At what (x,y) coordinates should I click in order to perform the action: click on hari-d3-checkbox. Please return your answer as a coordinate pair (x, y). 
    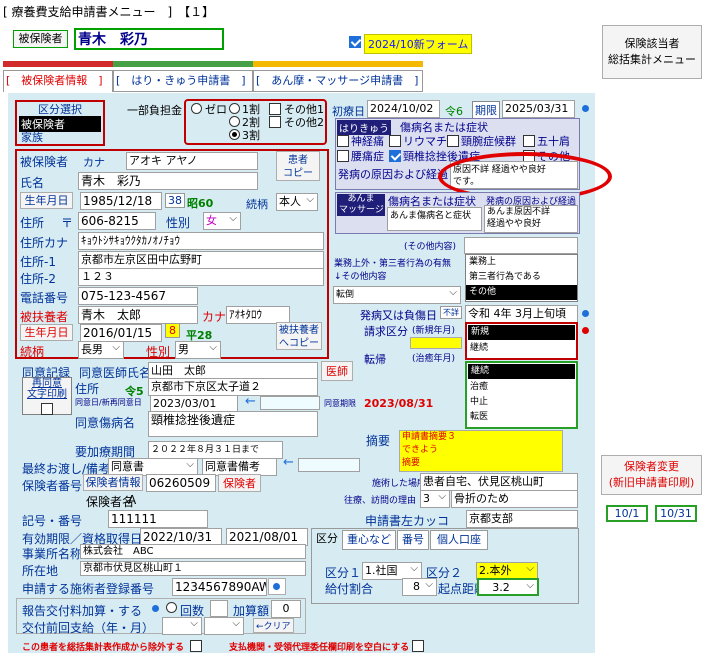
    Looking at the image, I should click on (453, 141).